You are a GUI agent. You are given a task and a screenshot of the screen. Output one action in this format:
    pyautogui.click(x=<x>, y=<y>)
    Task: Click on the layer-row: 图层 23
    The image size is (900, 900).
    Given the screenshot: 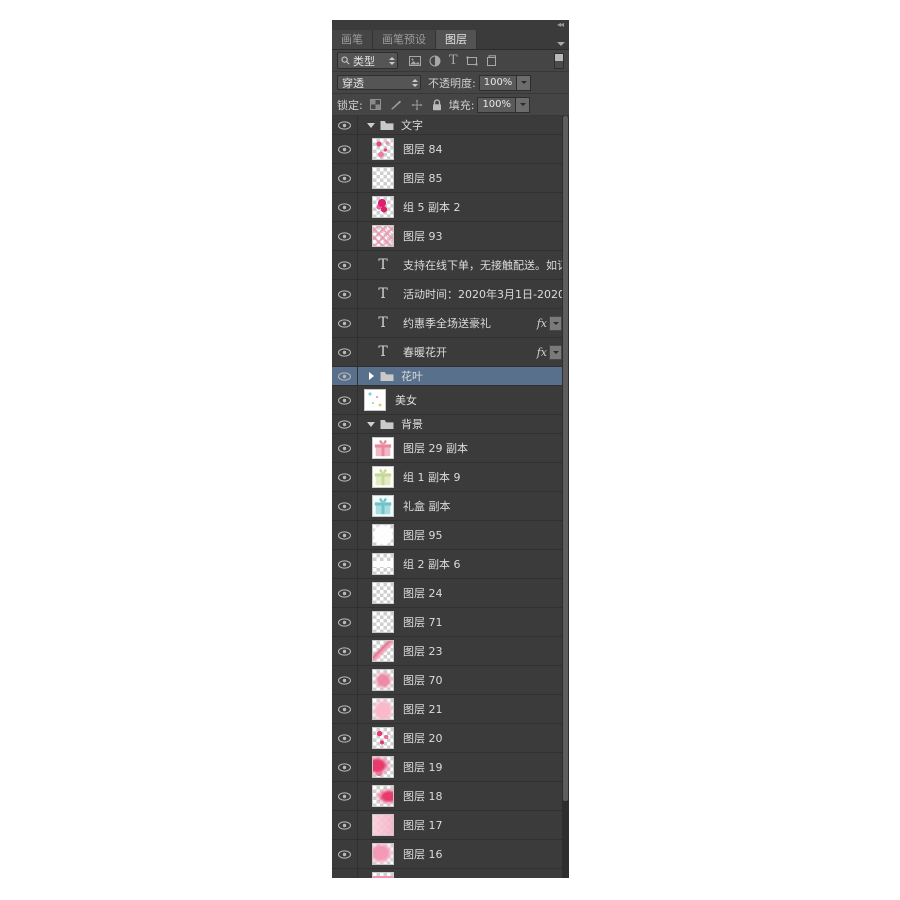 What is the action you would take?
    pyautogui.click(x=450, y=651)
    